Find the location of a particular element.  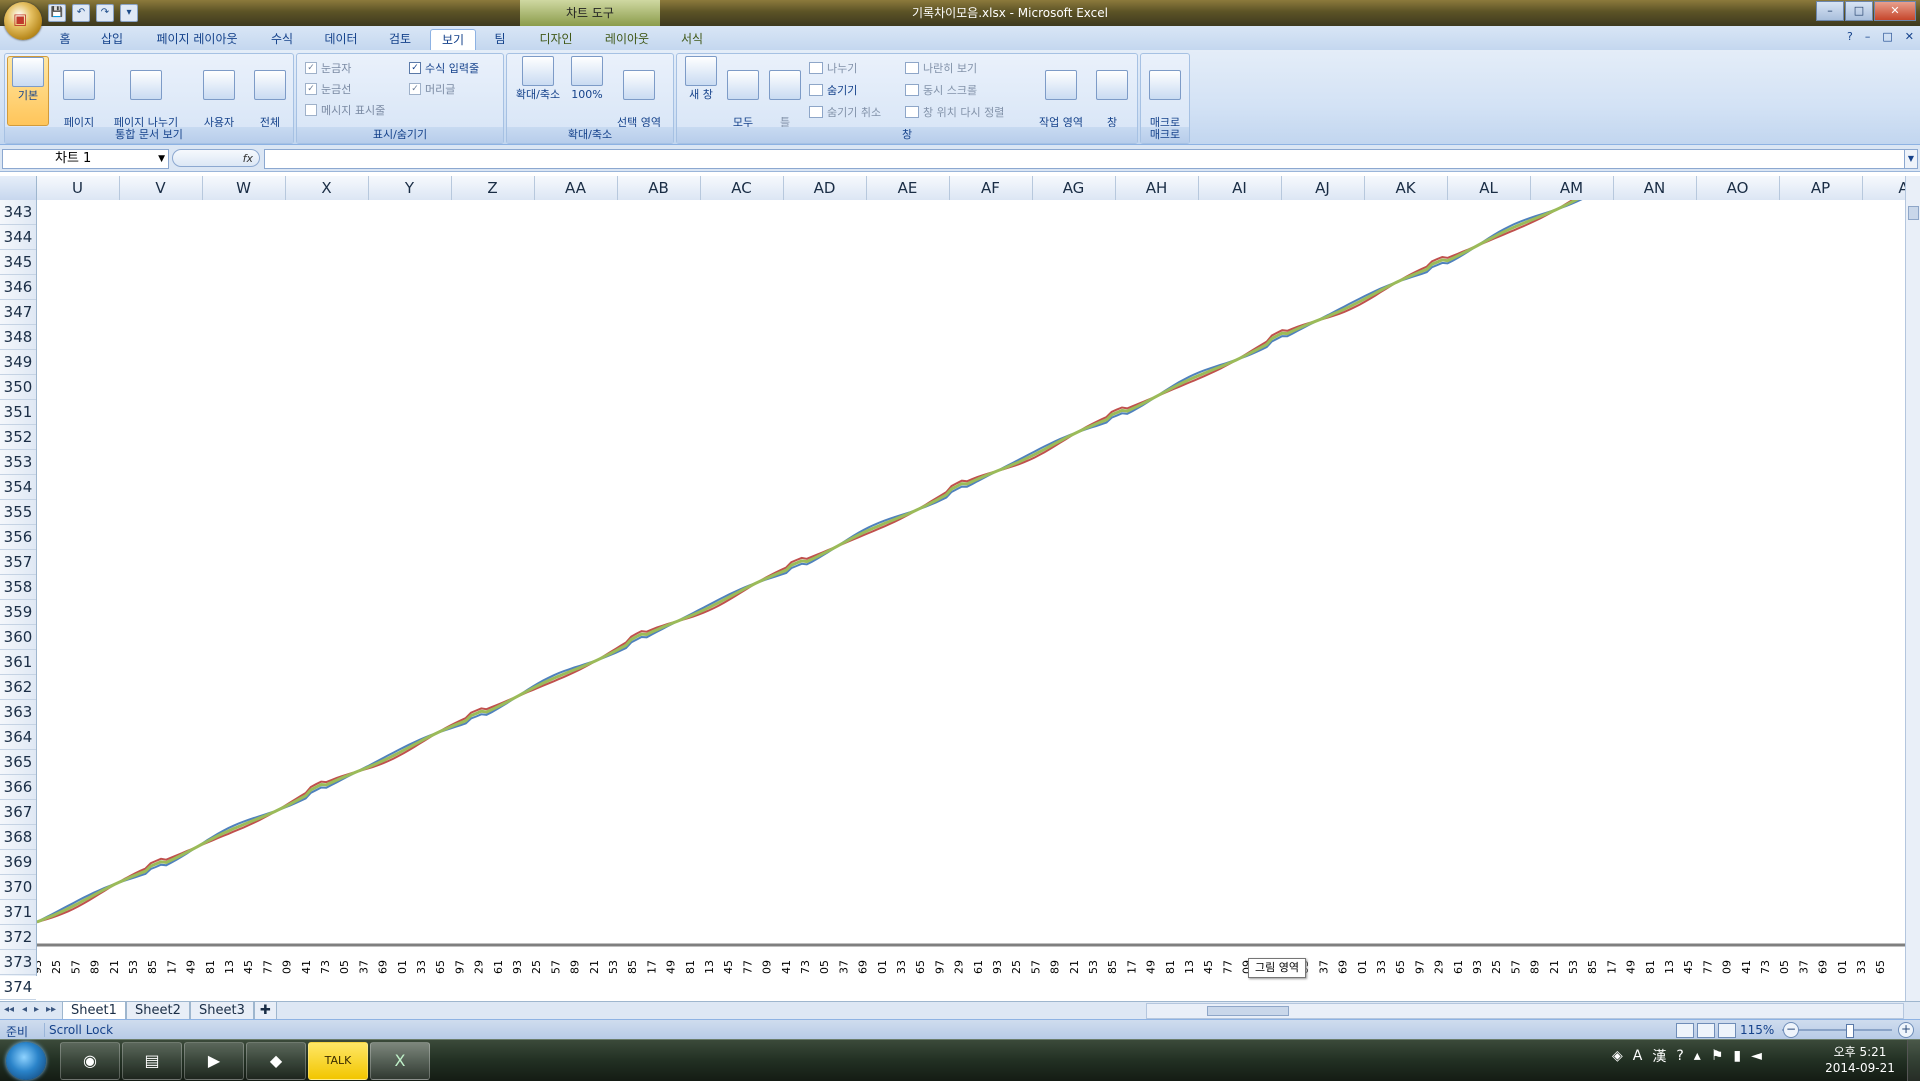

row-header: 352 is located at coordinates (18, 437).